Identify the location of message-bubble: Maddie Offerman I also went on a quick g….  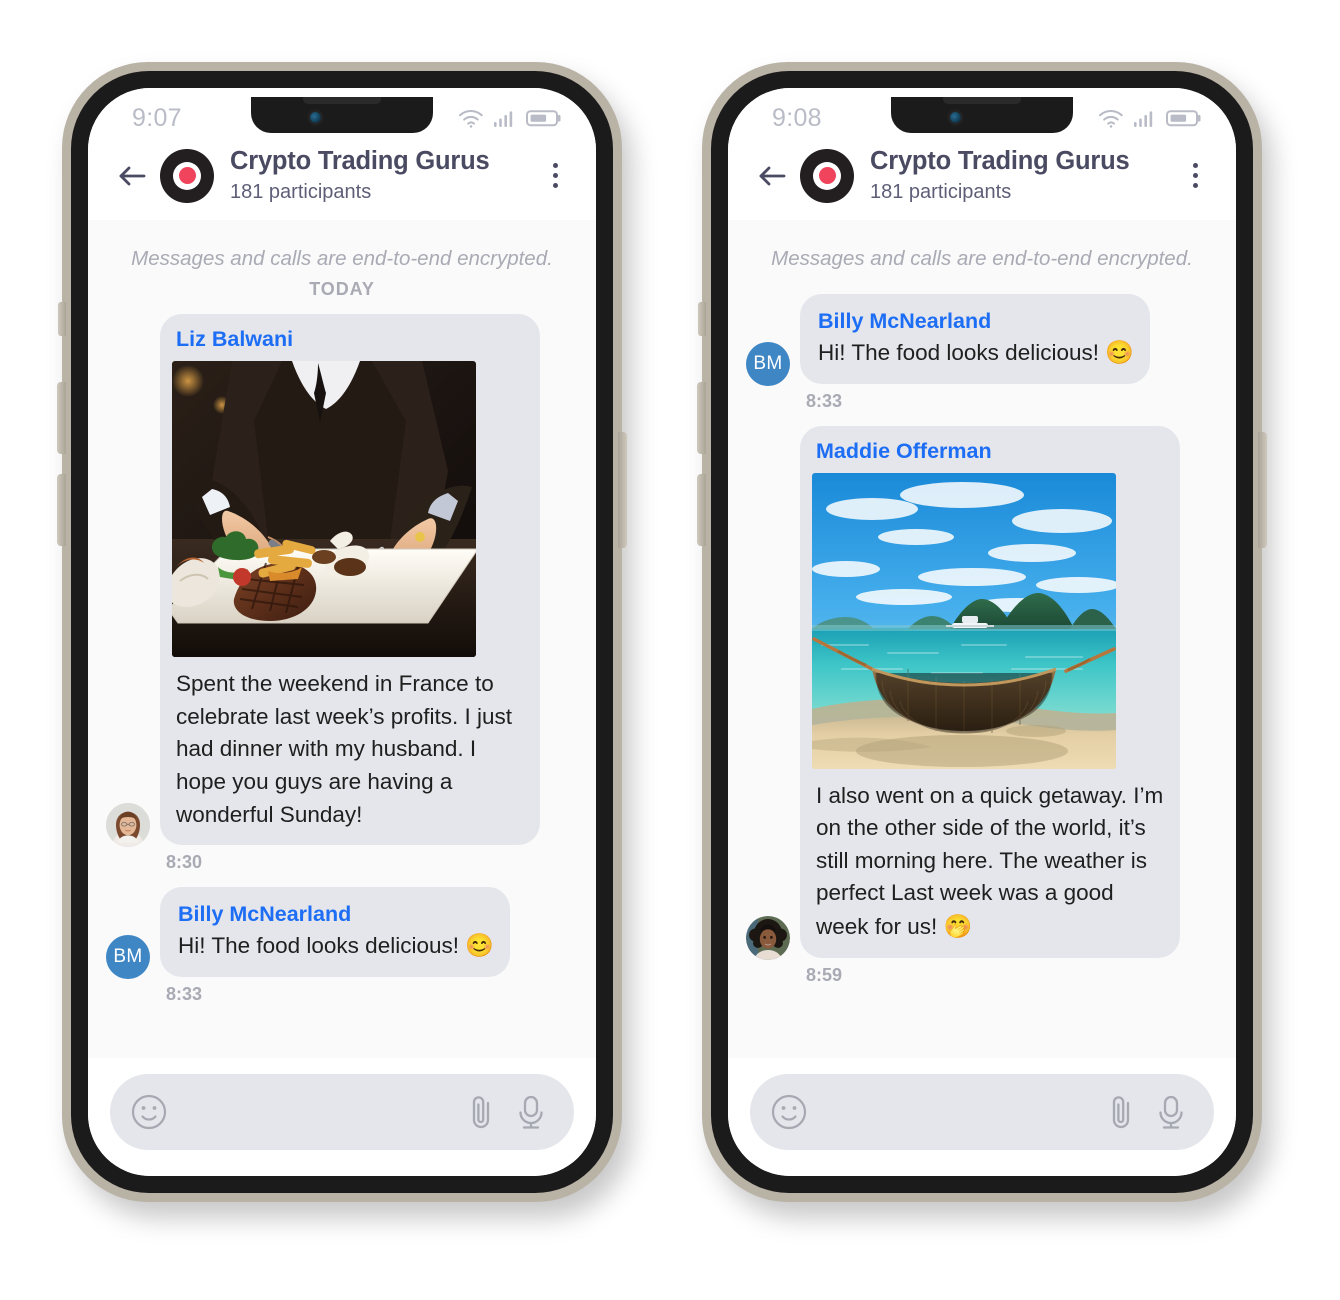
(990, 691).